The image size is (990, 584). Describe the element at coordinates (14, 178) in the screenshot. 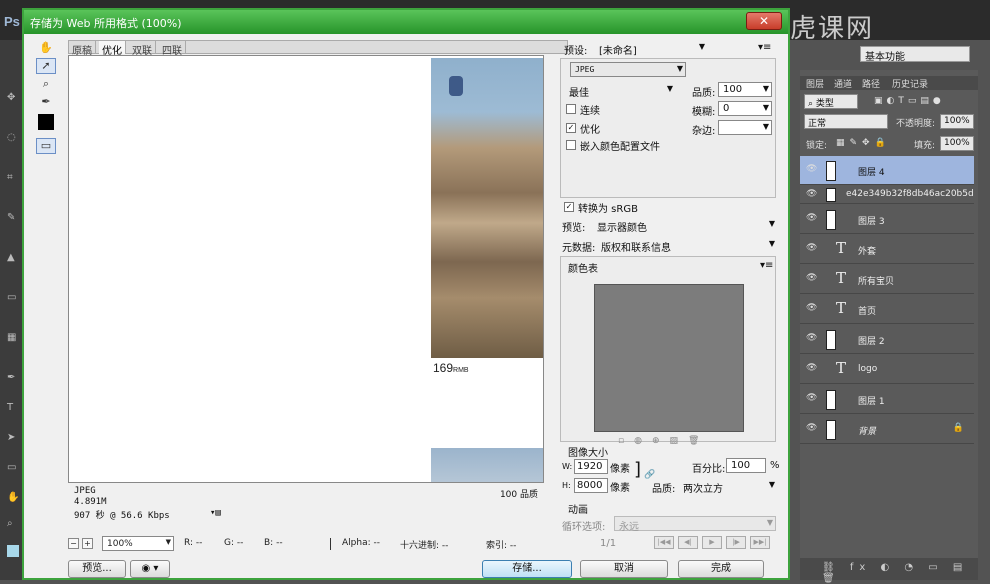

I see `crop-tool-icon: ⌗` at that location.